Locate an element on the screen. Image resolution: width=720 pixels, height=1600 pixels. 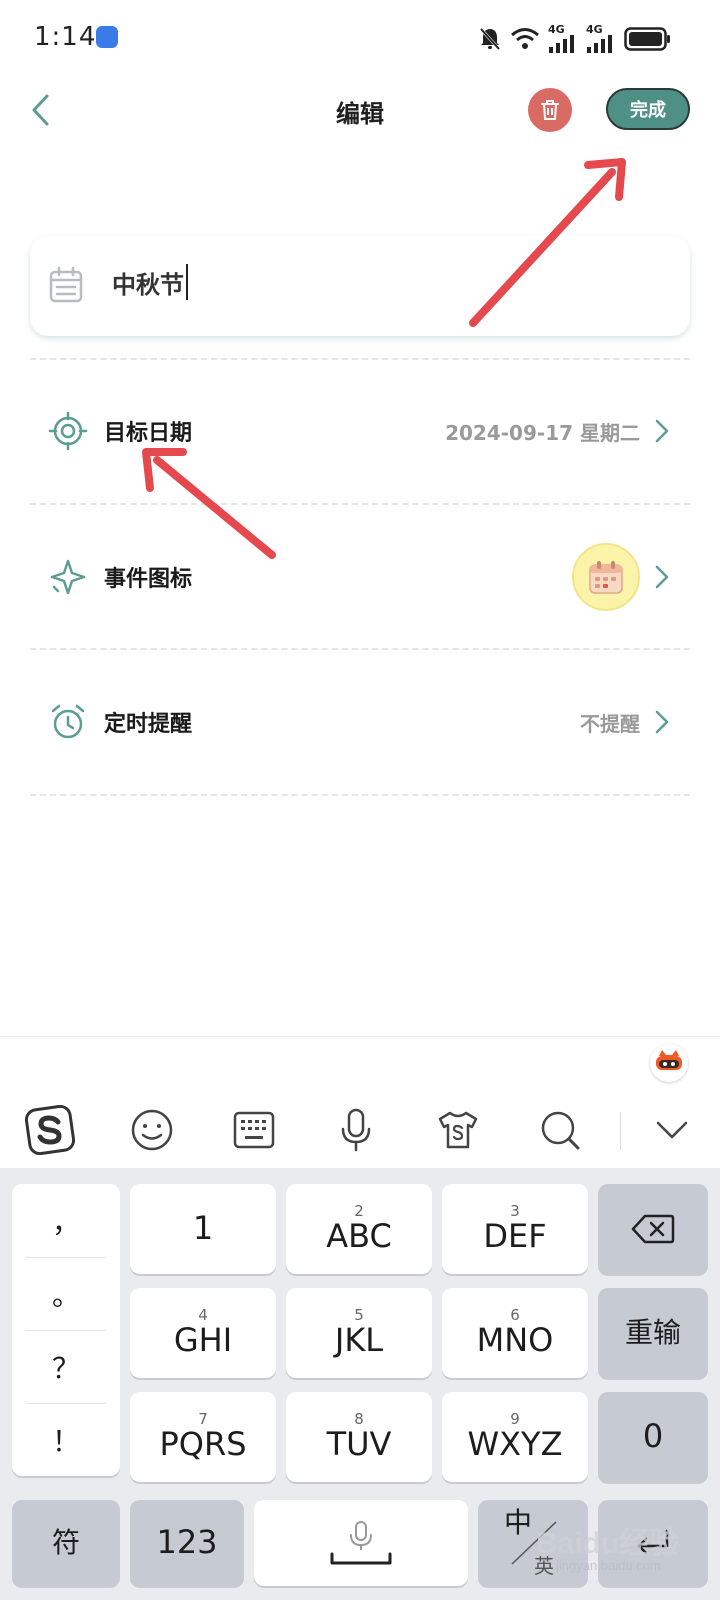
keyboard-top-divider is located at coordinates (360, 1036).